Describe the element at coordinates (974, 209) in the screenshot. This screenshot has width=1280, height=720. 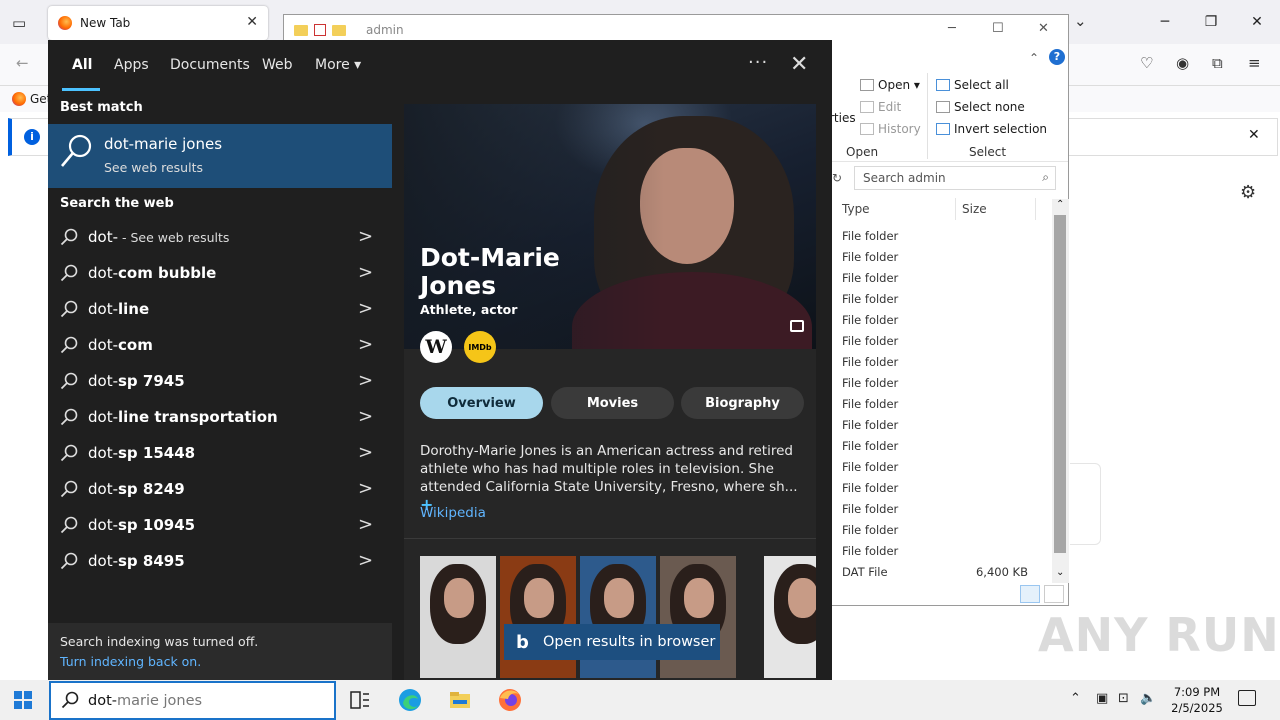
I see `column-size: Size` at that location.